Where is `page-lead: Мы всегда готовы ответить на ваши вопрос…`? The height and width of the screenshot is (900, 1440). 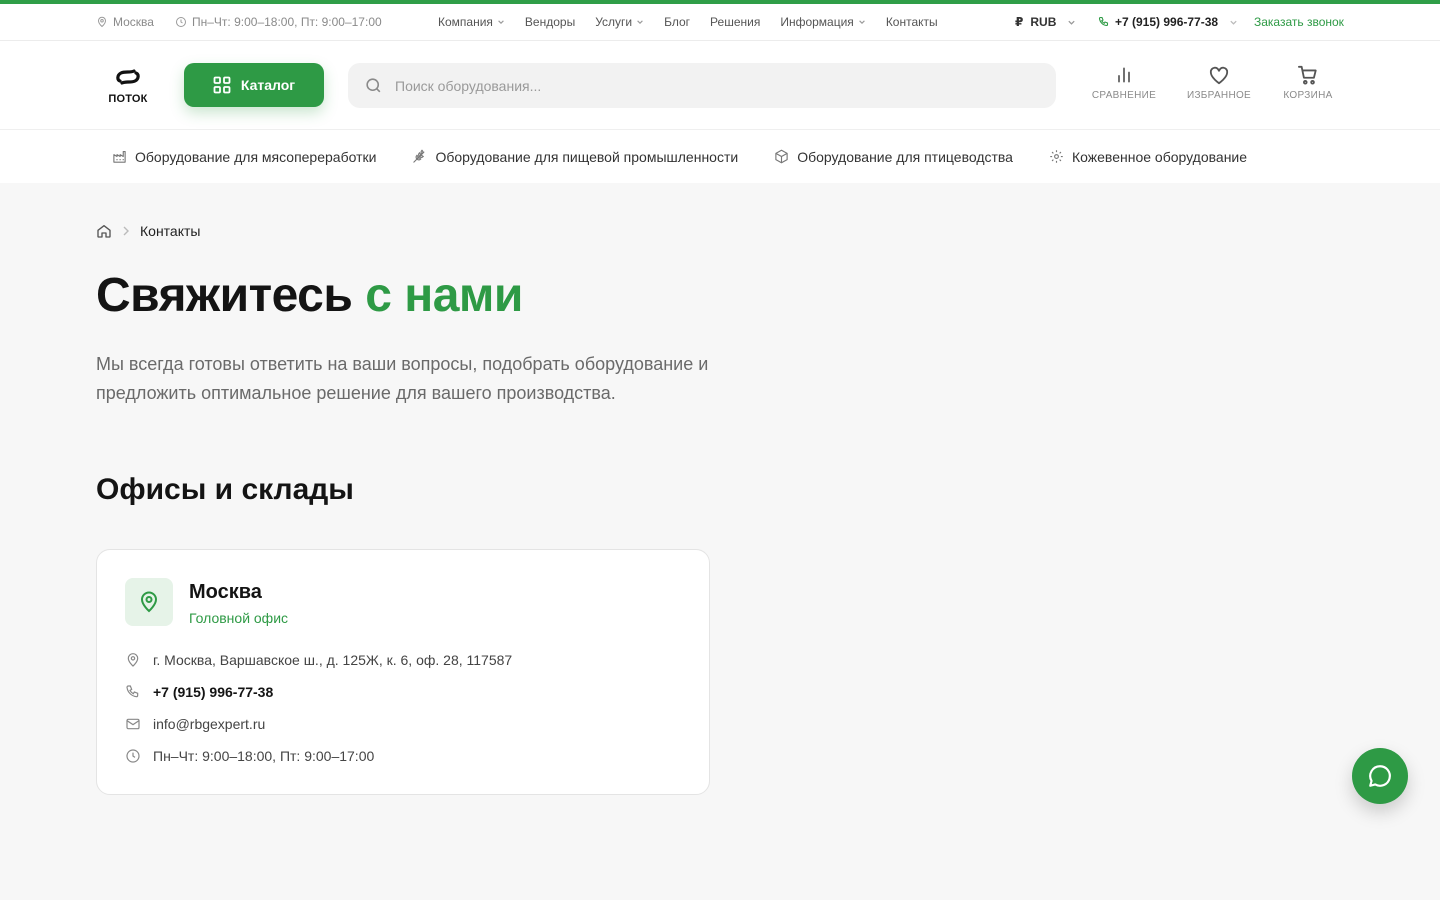
page-lead: Мы всегда готовы ответить на ваши вопрос… is located at coordinates (402, 378).